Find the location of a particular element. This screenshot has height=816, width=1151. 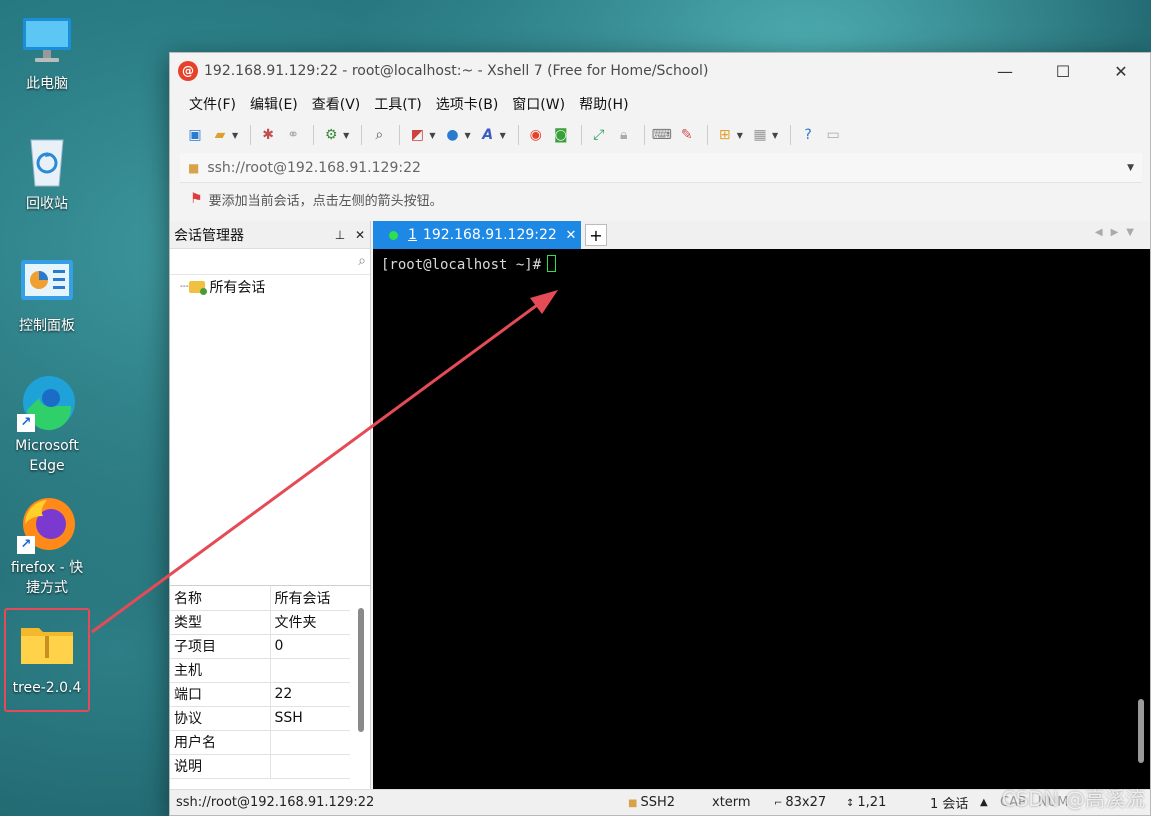

tab-nav-arrows-icon: ◀▶▼ is located at coordinates (1118, 232).